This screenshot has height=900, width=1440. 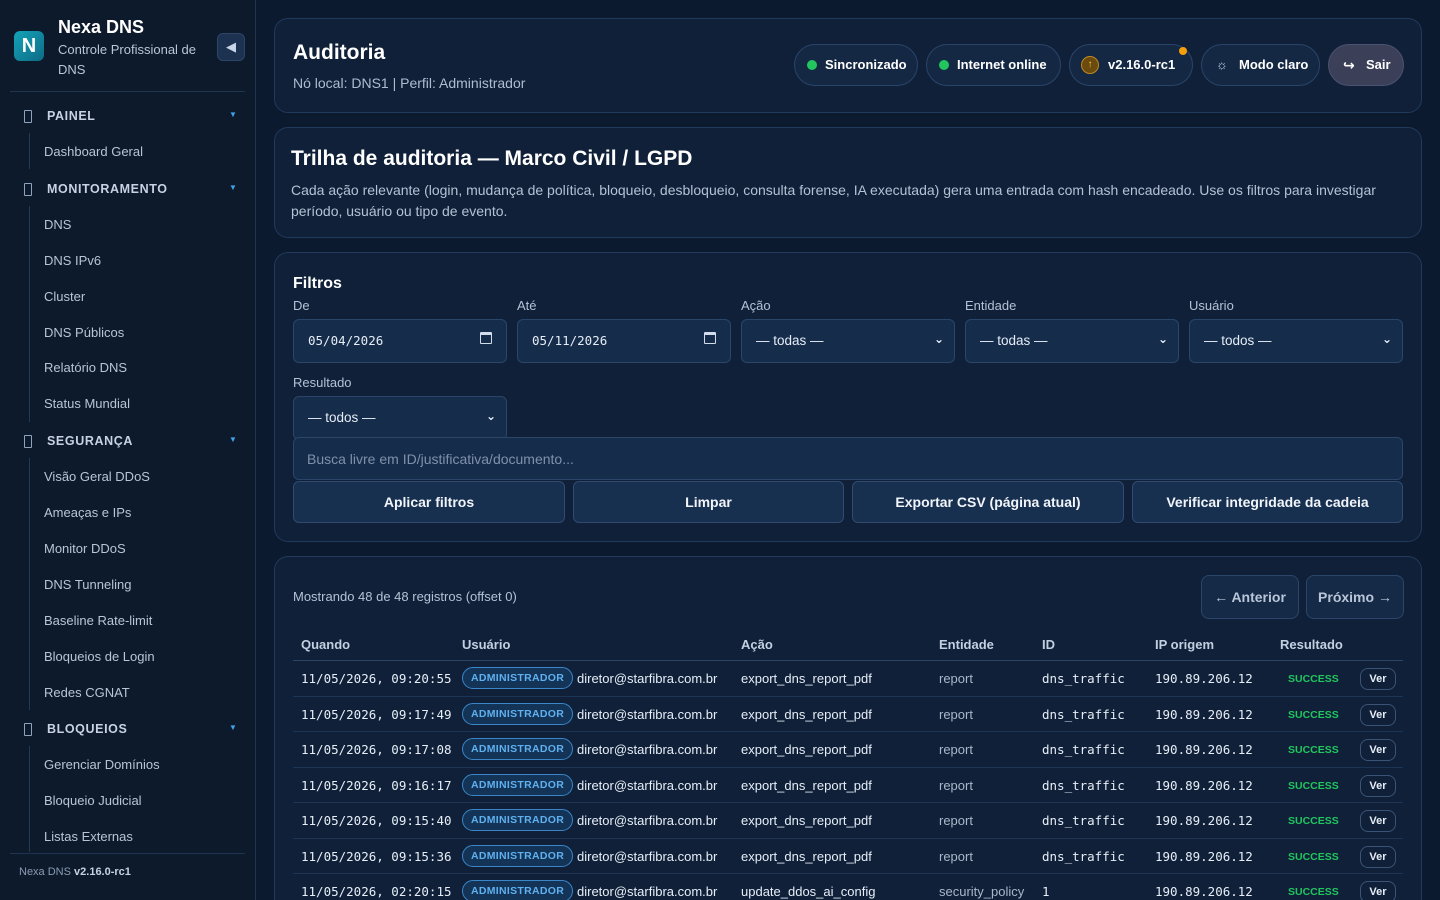 What do you see at coordinates (1296, 341) in the screenshot?
I see `user-select: — todos — ⌄` at bounding box center [1296, 341].